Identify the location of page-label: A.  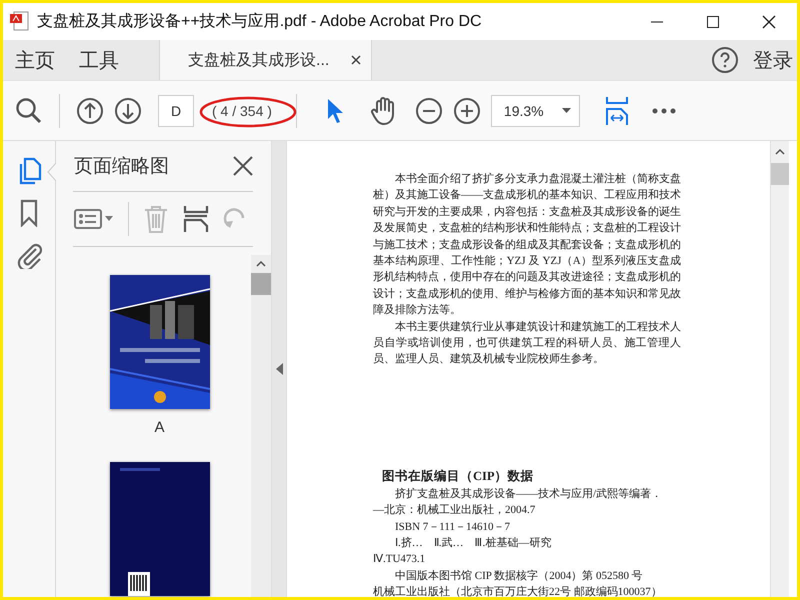
(159, 427).